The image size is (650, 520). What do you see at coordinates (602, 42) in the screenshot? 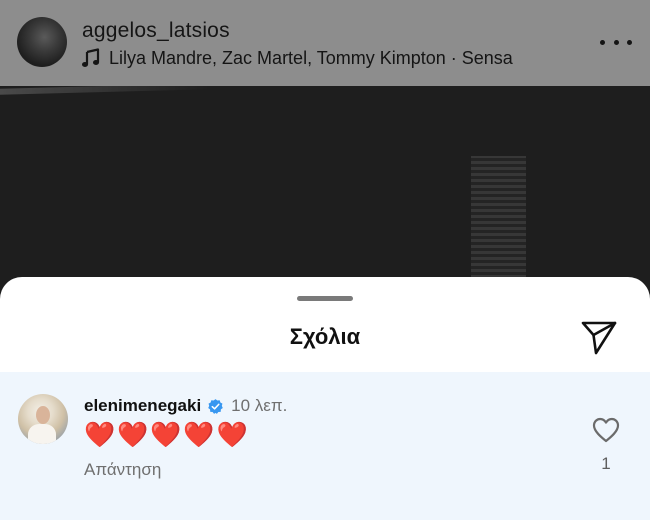
I see `more-options-icon` at bounding box center [602, 42].